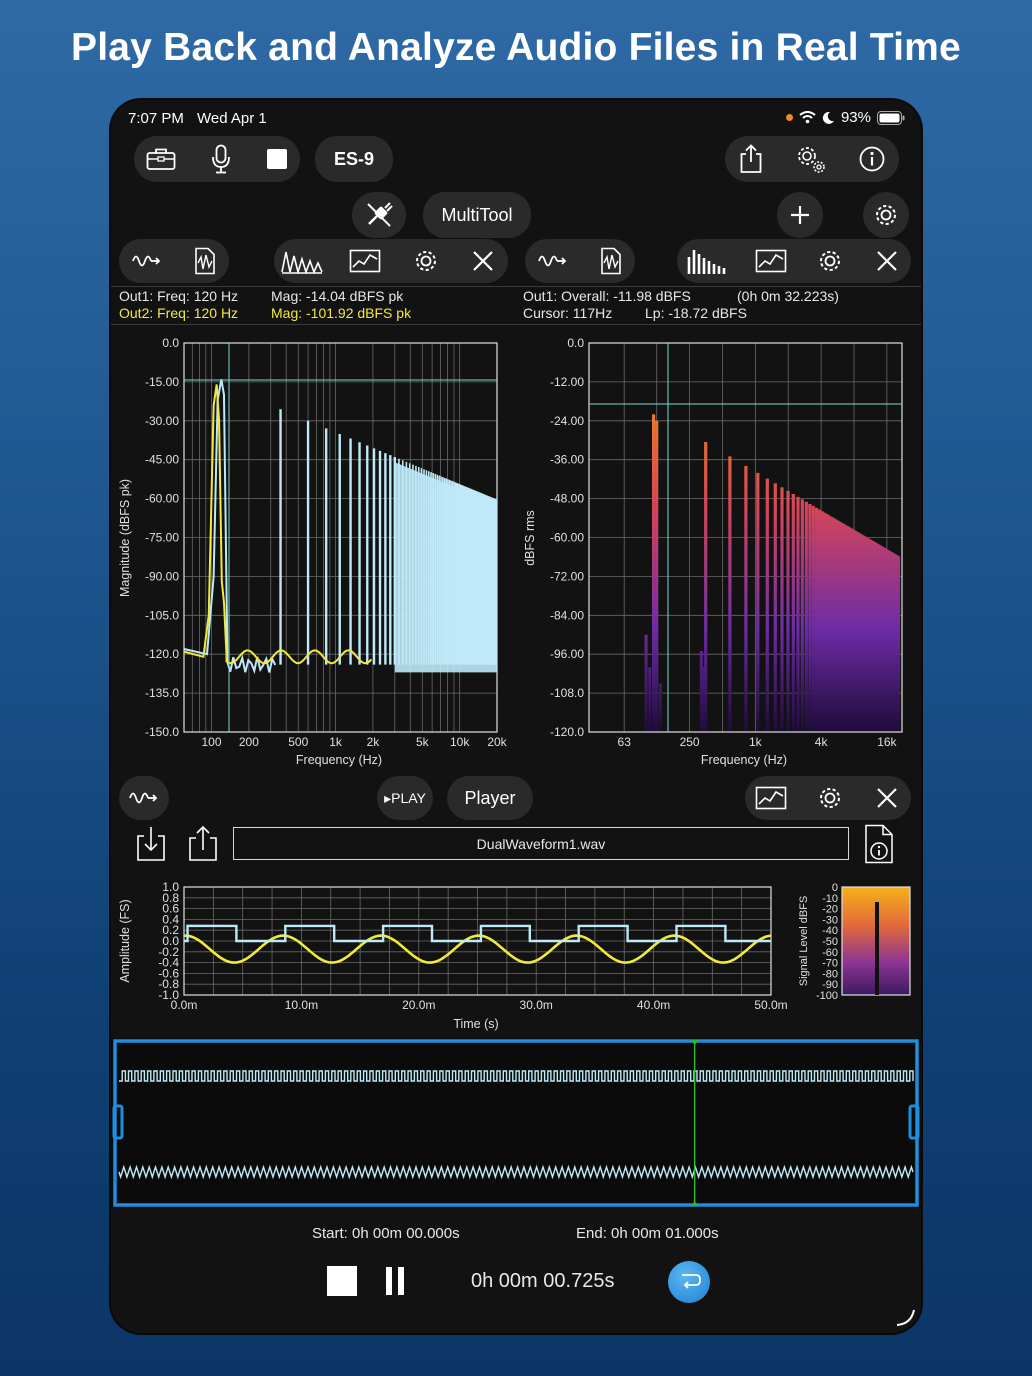  What do you see at coordinates (830, 798) in the screenshot?
I see `player-settings-button` at bounding box center [830, 798].